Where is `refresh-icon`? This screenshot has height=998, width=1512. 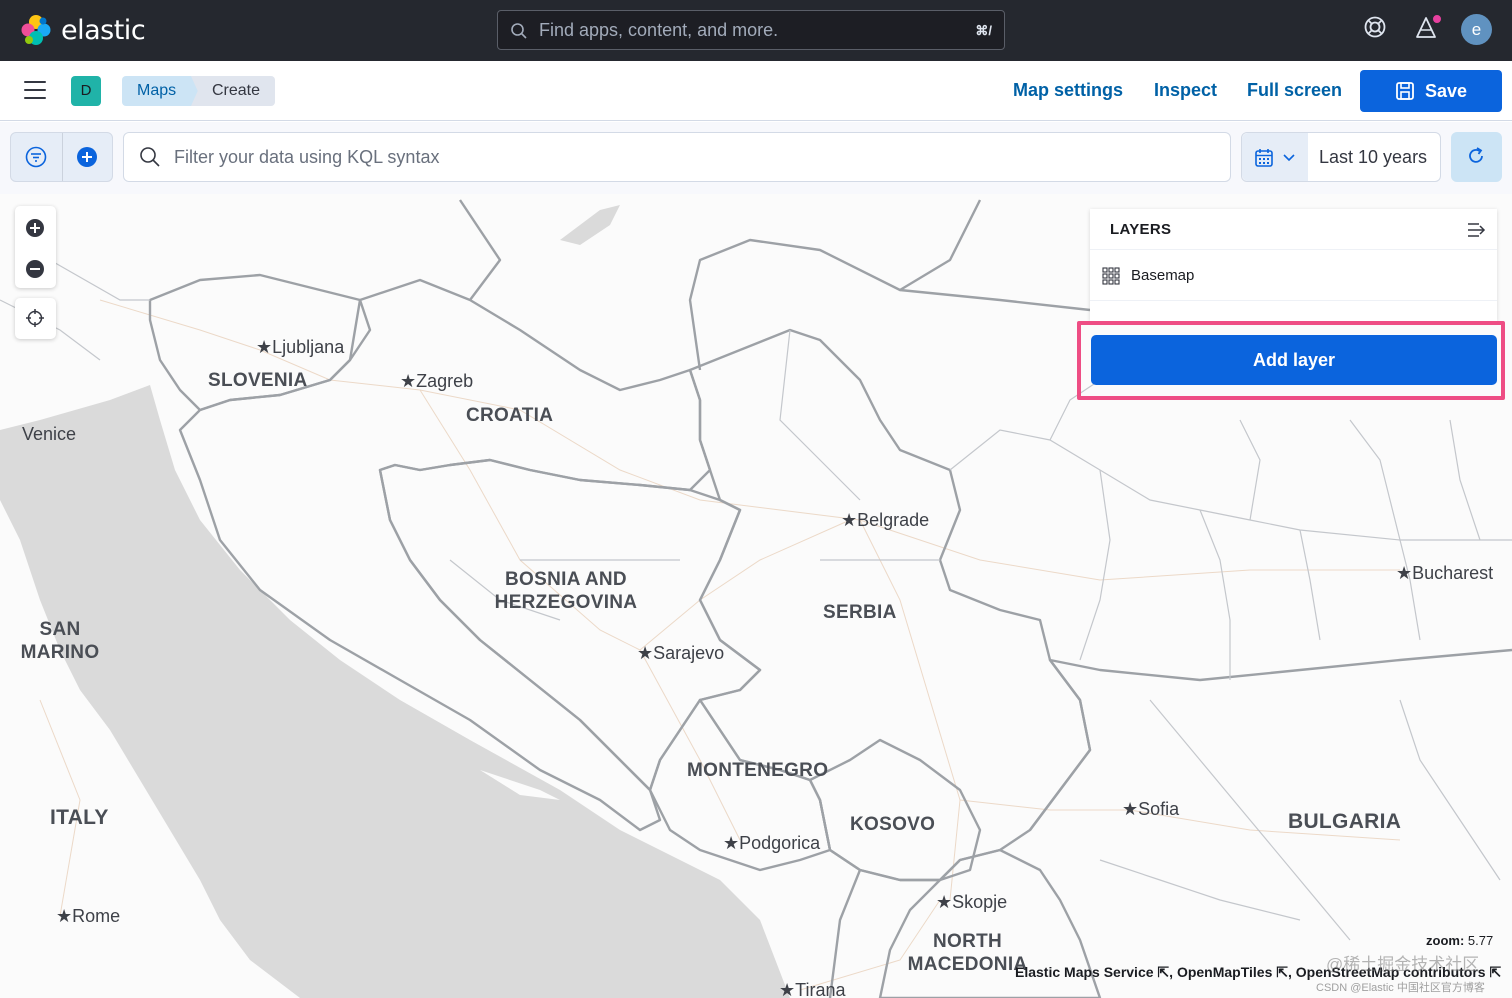
refresh-icon is located at coordinates (1476, 155).